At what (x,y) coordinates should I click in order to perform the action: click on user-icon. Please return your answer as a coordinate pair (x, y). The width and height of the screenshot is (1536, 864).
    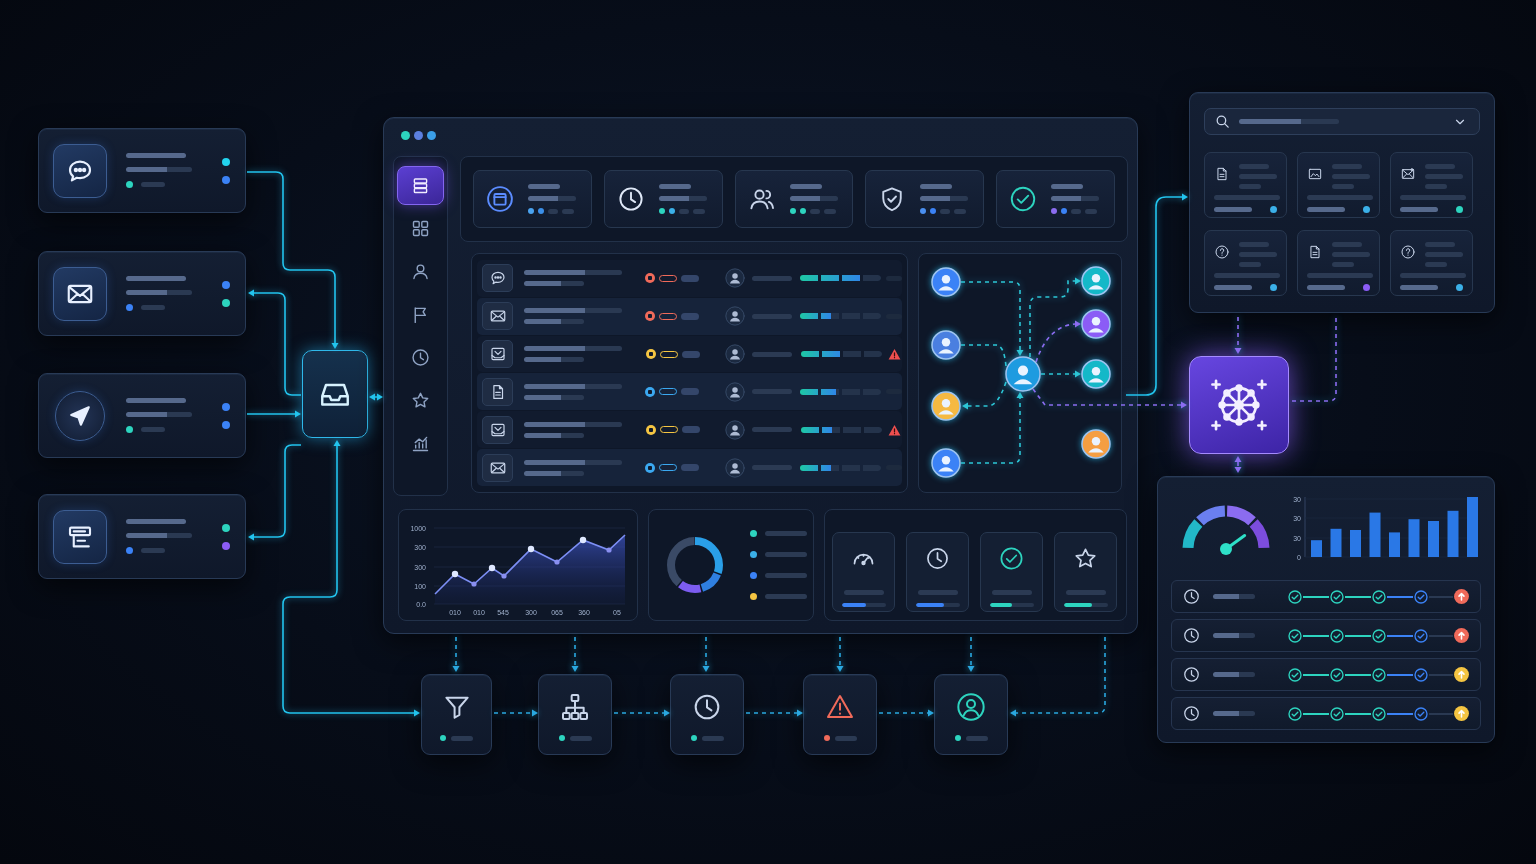
    Looking at the image, I should click on (420, 271).